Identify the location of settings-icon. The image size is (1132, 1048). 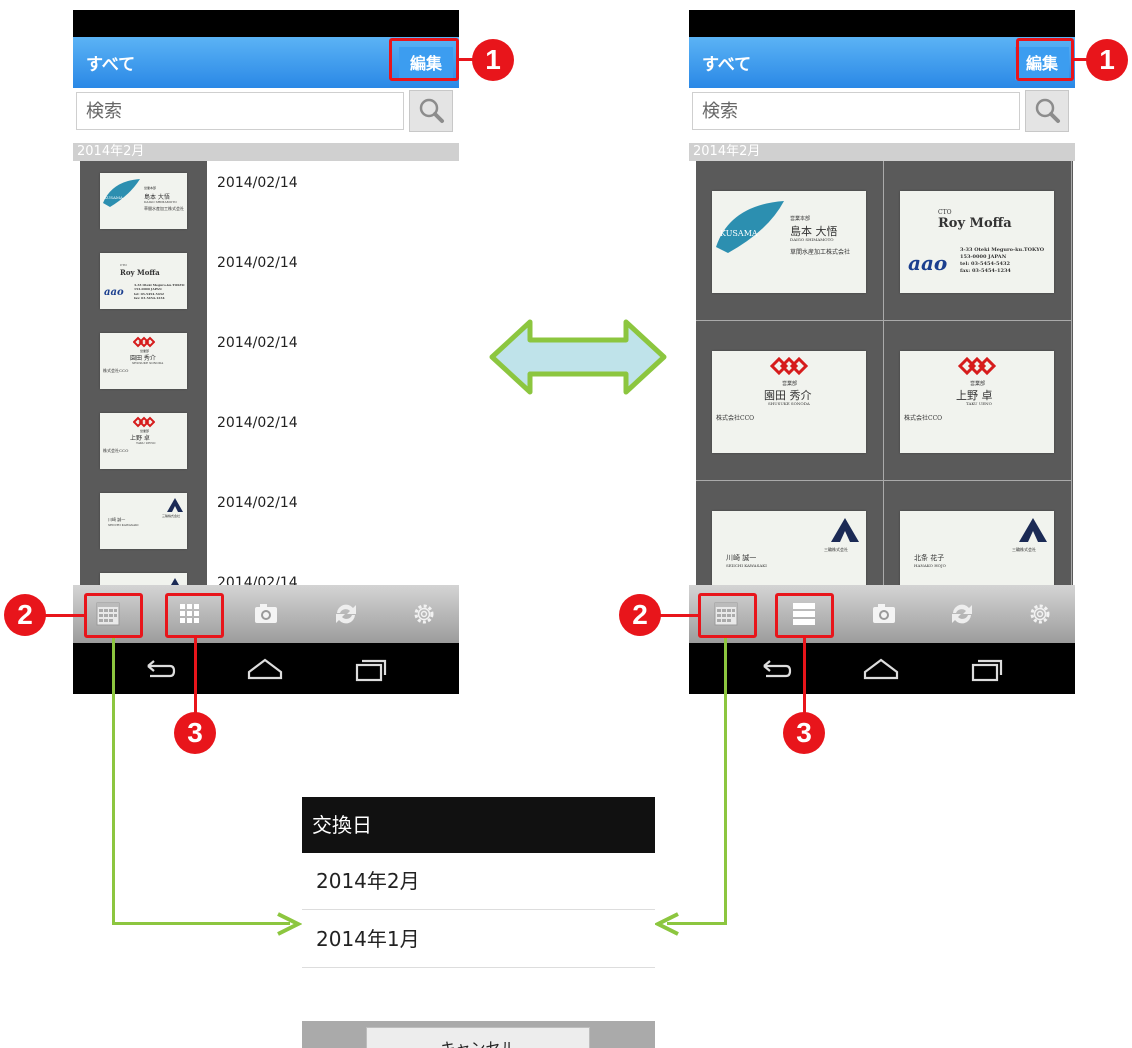
(1040, 614).